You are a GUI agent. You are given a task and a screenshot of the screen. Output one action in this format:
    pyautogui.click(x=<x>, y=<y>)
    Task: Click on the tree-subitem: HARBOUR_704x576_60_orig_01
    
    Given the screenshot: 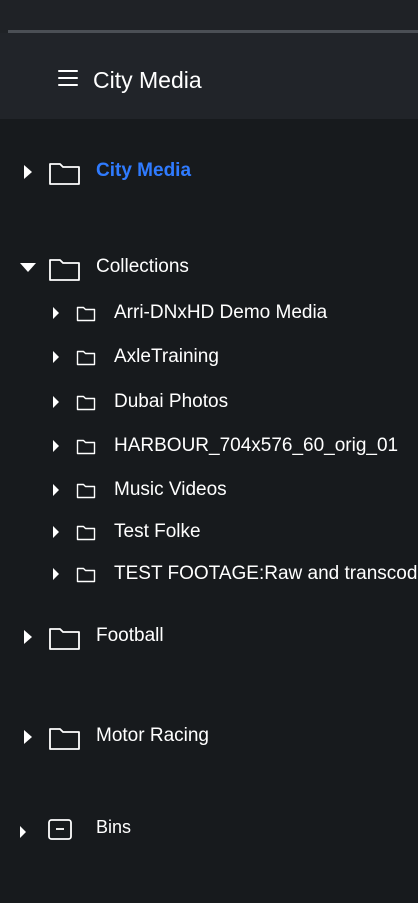 What is the action you would take?
    pyautogui.click(x=209, y=447)
    